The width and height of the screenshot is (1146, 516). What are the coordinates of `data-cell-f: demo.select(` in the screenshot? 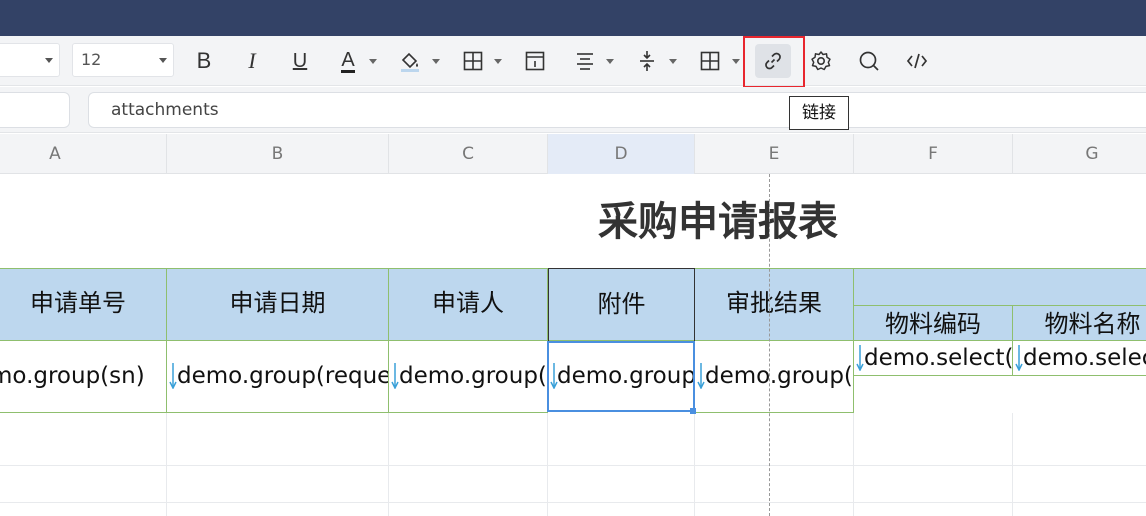 It's located at (933, 358).